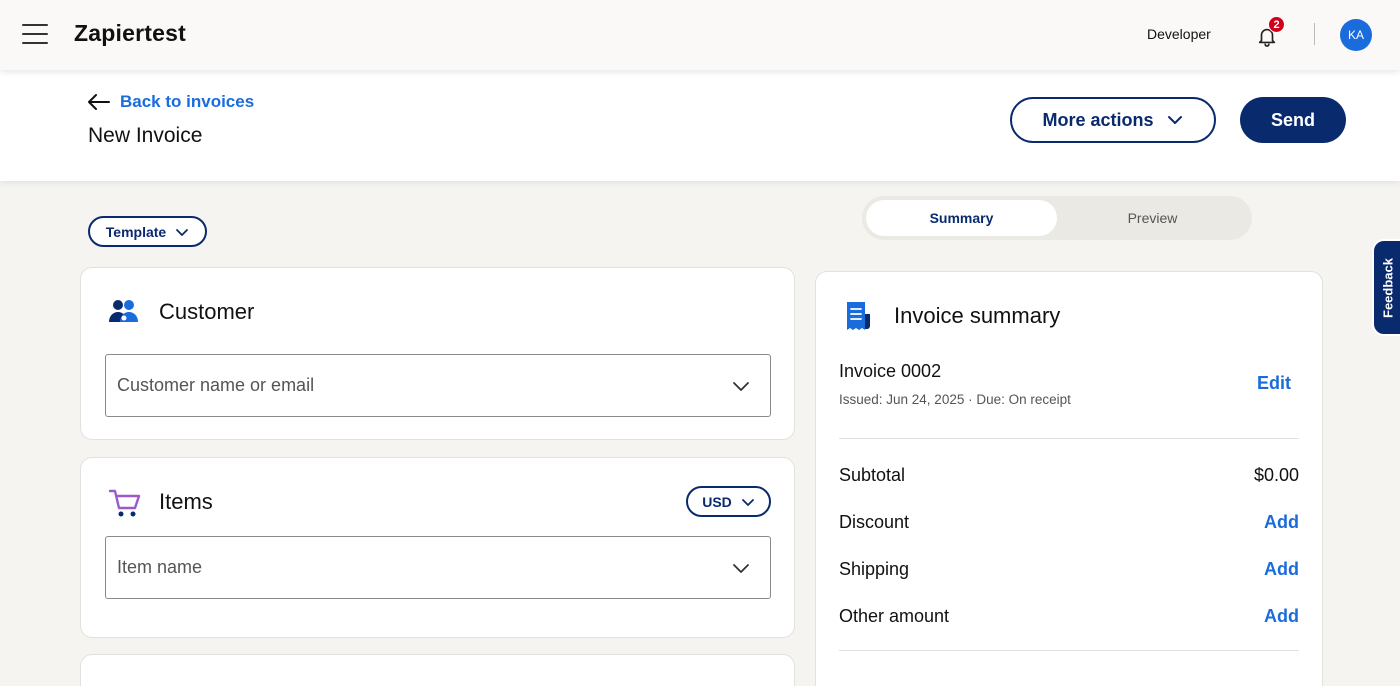 Image resolution: width=1400 pixels, height=686 pixels. I want to click on discount-label: Discount, so click(874, 522).